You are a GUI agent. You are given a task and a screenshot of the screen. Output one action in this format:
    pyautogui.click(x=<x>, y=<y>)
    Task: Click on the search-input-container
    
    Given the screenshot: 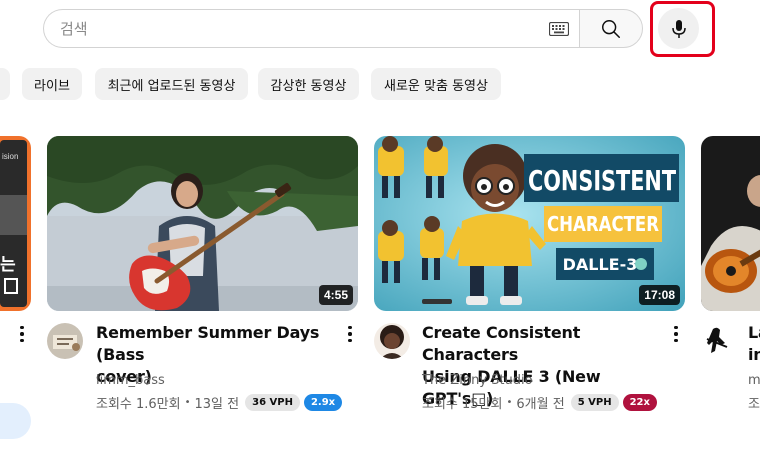 What is the action you would take?
    pyautogui.click(x=311, y=28)
    